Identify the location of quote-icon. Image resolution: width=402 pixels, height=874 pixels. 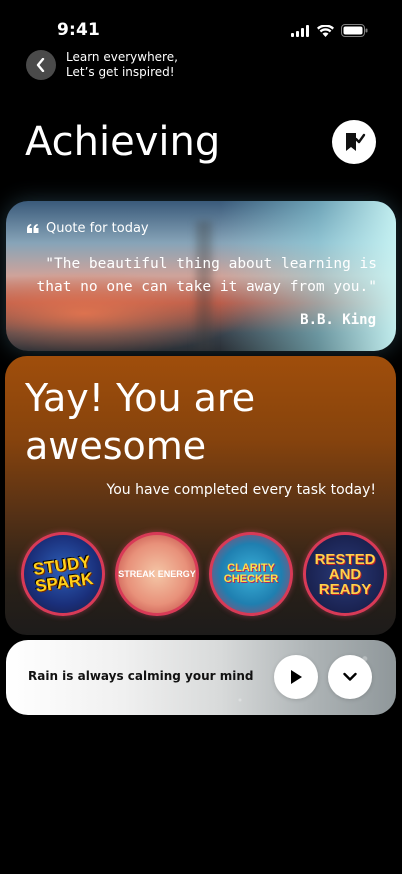
(33, 228).